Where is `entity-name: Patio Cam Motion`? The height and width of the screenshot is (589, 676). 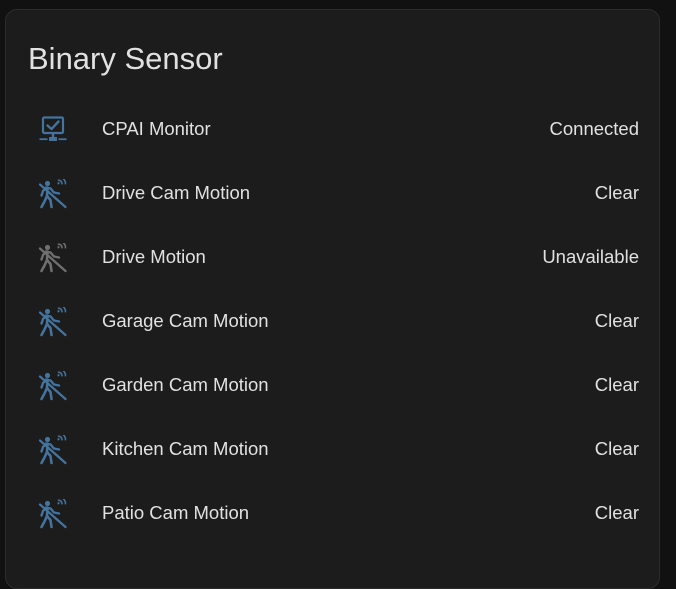
entity-name: Patio Cam Motion is located at coordinates (176, 512).